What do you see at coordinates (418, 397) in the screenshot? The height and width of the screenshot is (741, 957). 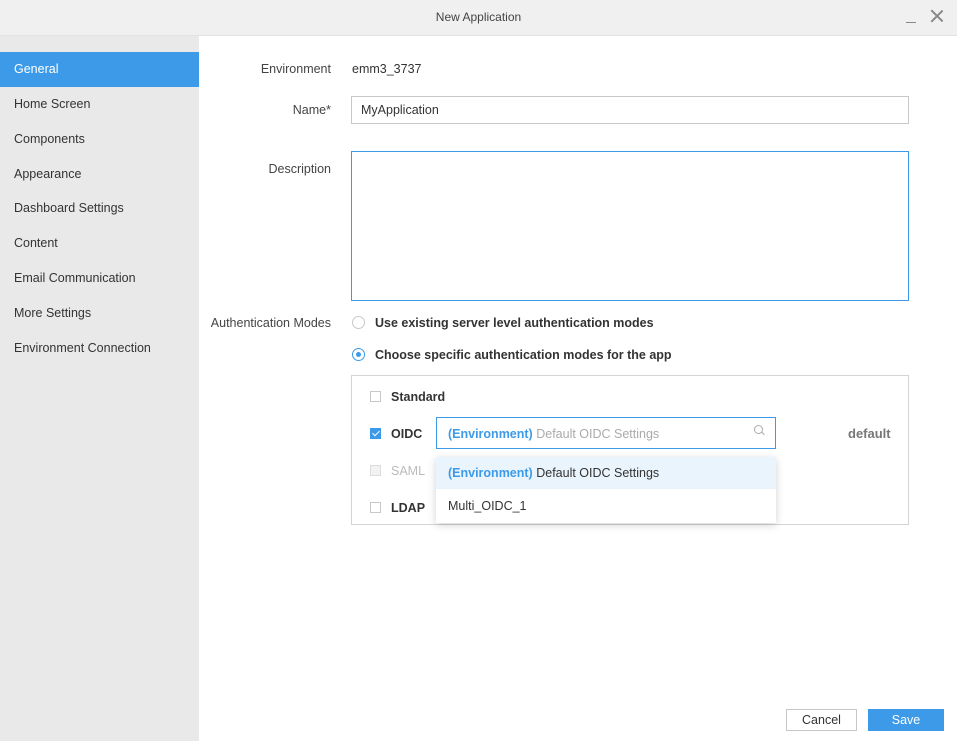 I see `standard-label: Standard` at bounding box center [418, 397].